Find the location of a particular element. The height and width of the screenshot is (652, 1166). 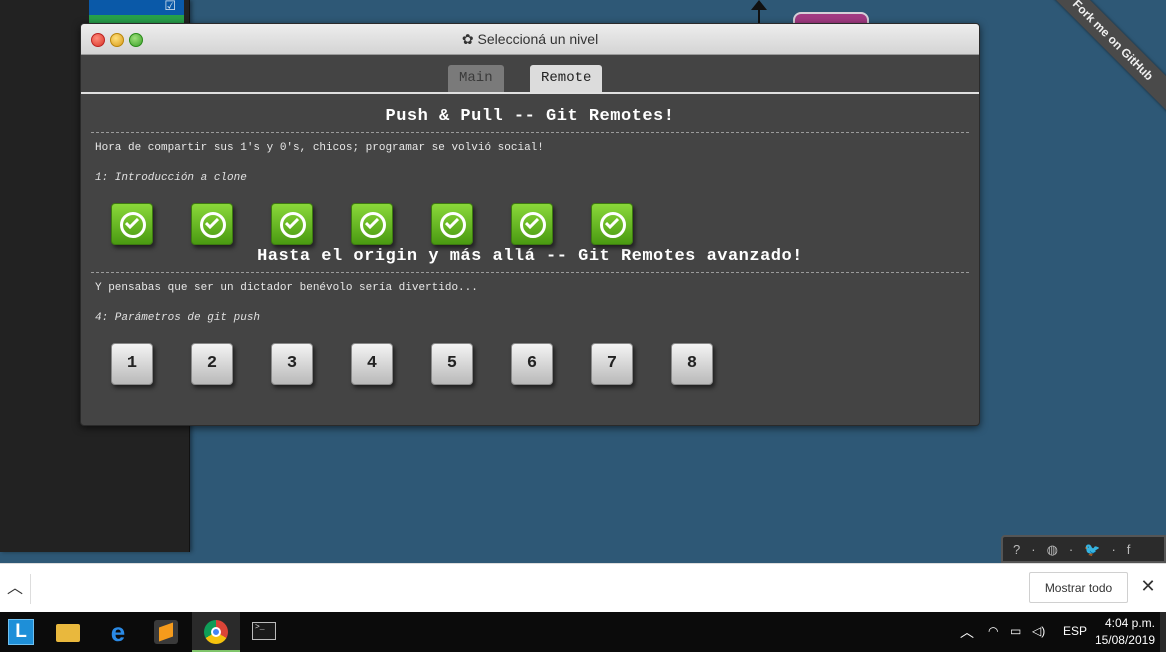

clock-date: 15/08/2019 is located at coordinates (1124, 640).